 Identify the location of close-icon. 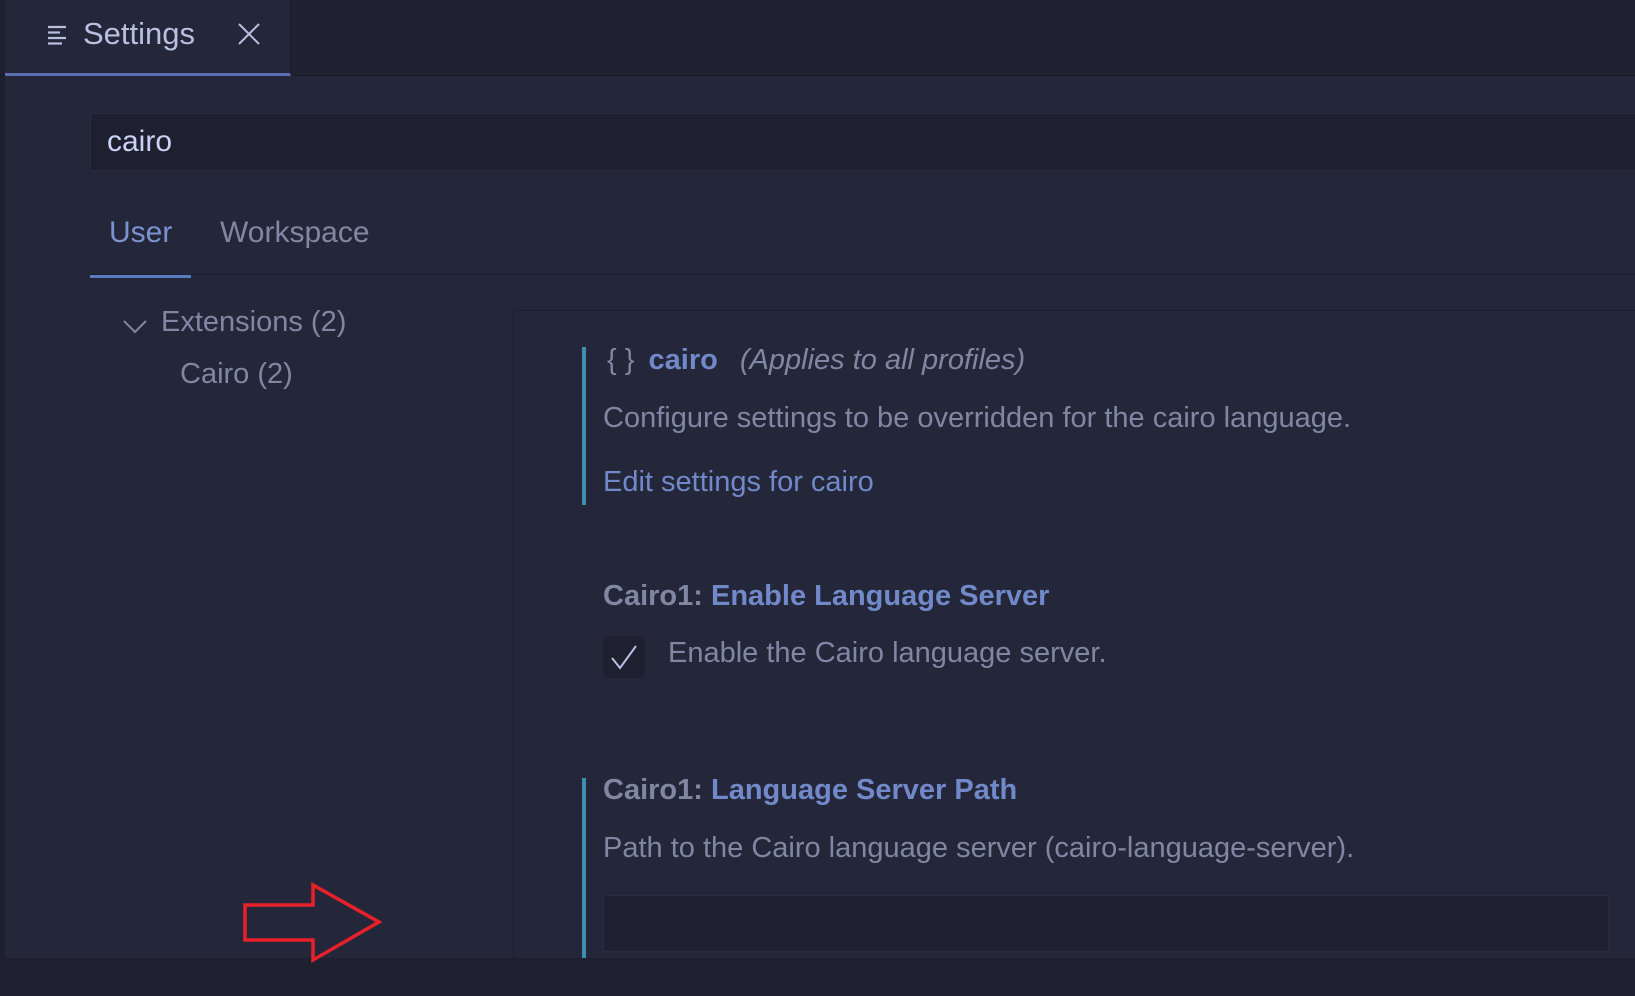
(249, 34).